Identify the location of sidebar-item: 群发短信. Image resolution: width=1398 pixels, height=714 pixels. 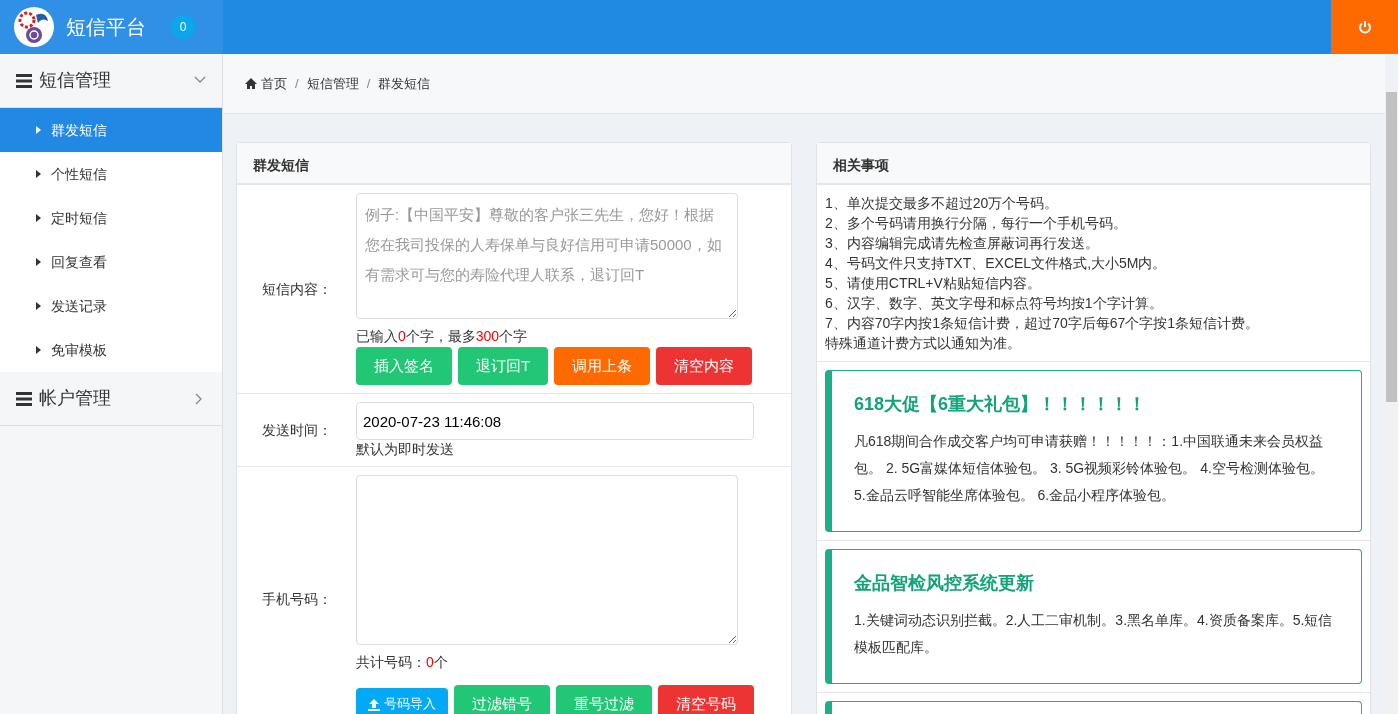
(111, 130).